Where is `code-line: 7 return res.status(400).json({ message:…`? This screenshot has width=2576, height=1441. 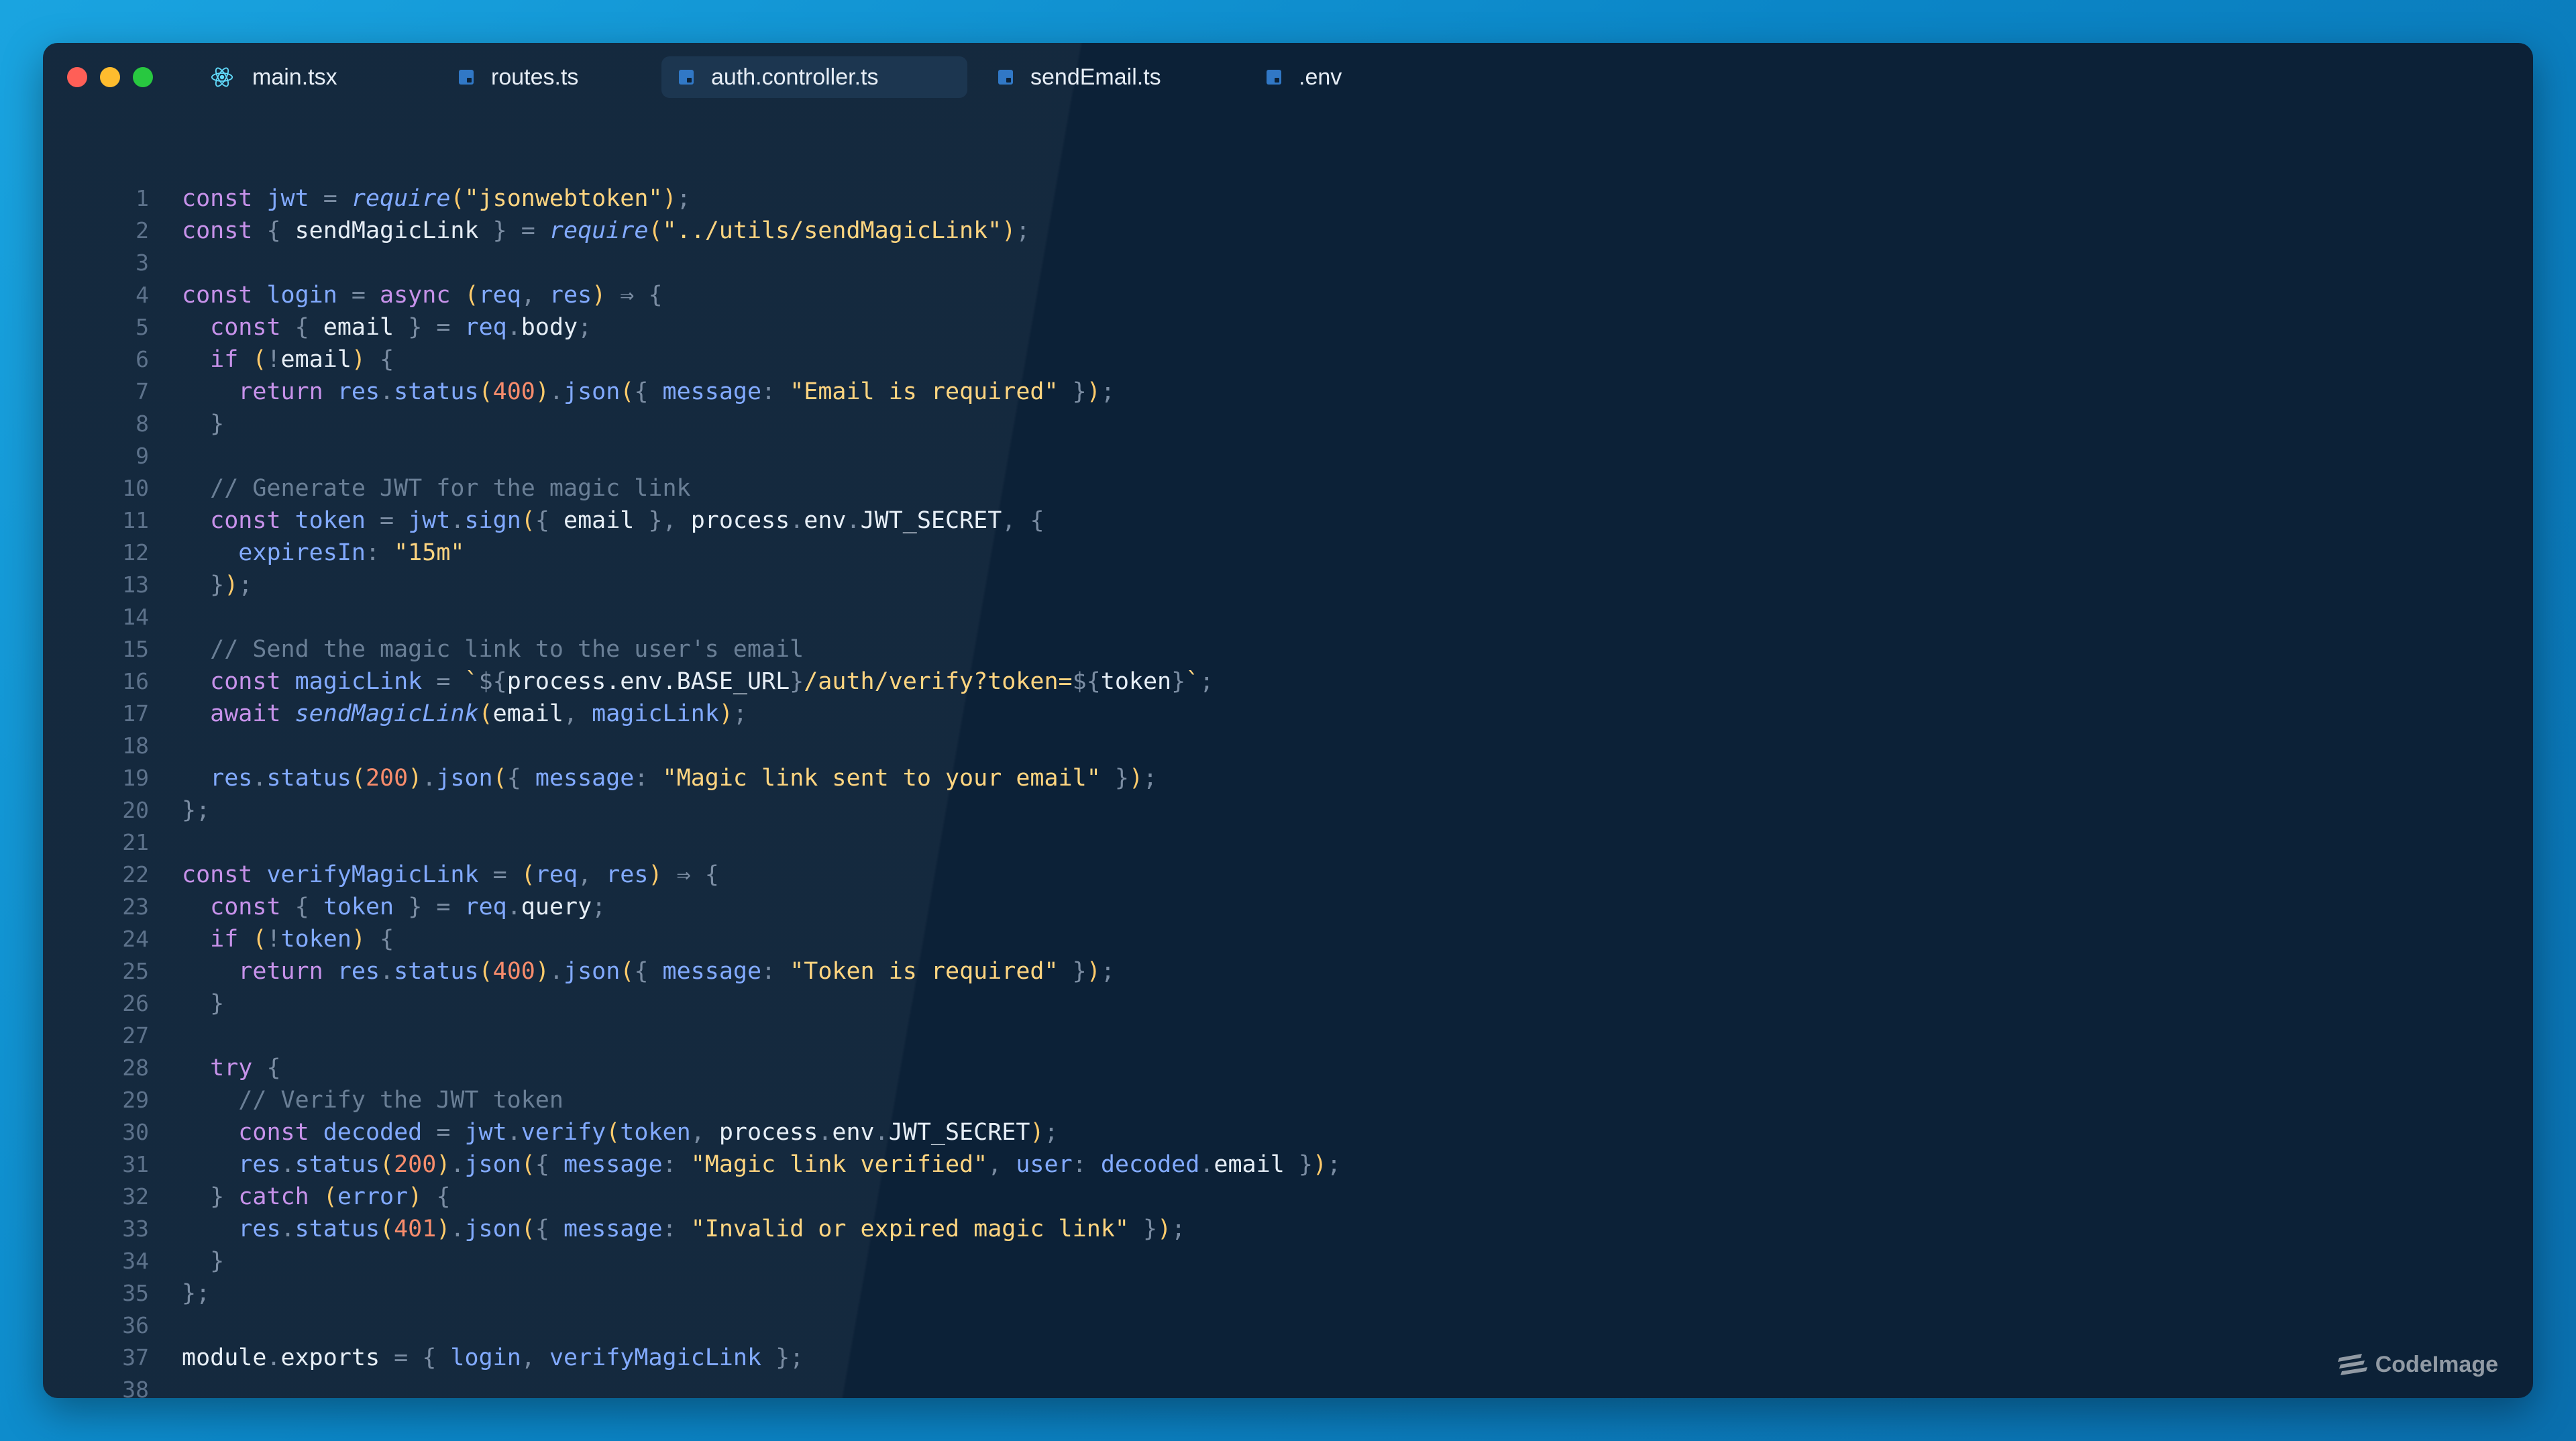
code-line: 7 return res.status(400).json({ message:… is located at coordinates (1288, 392).